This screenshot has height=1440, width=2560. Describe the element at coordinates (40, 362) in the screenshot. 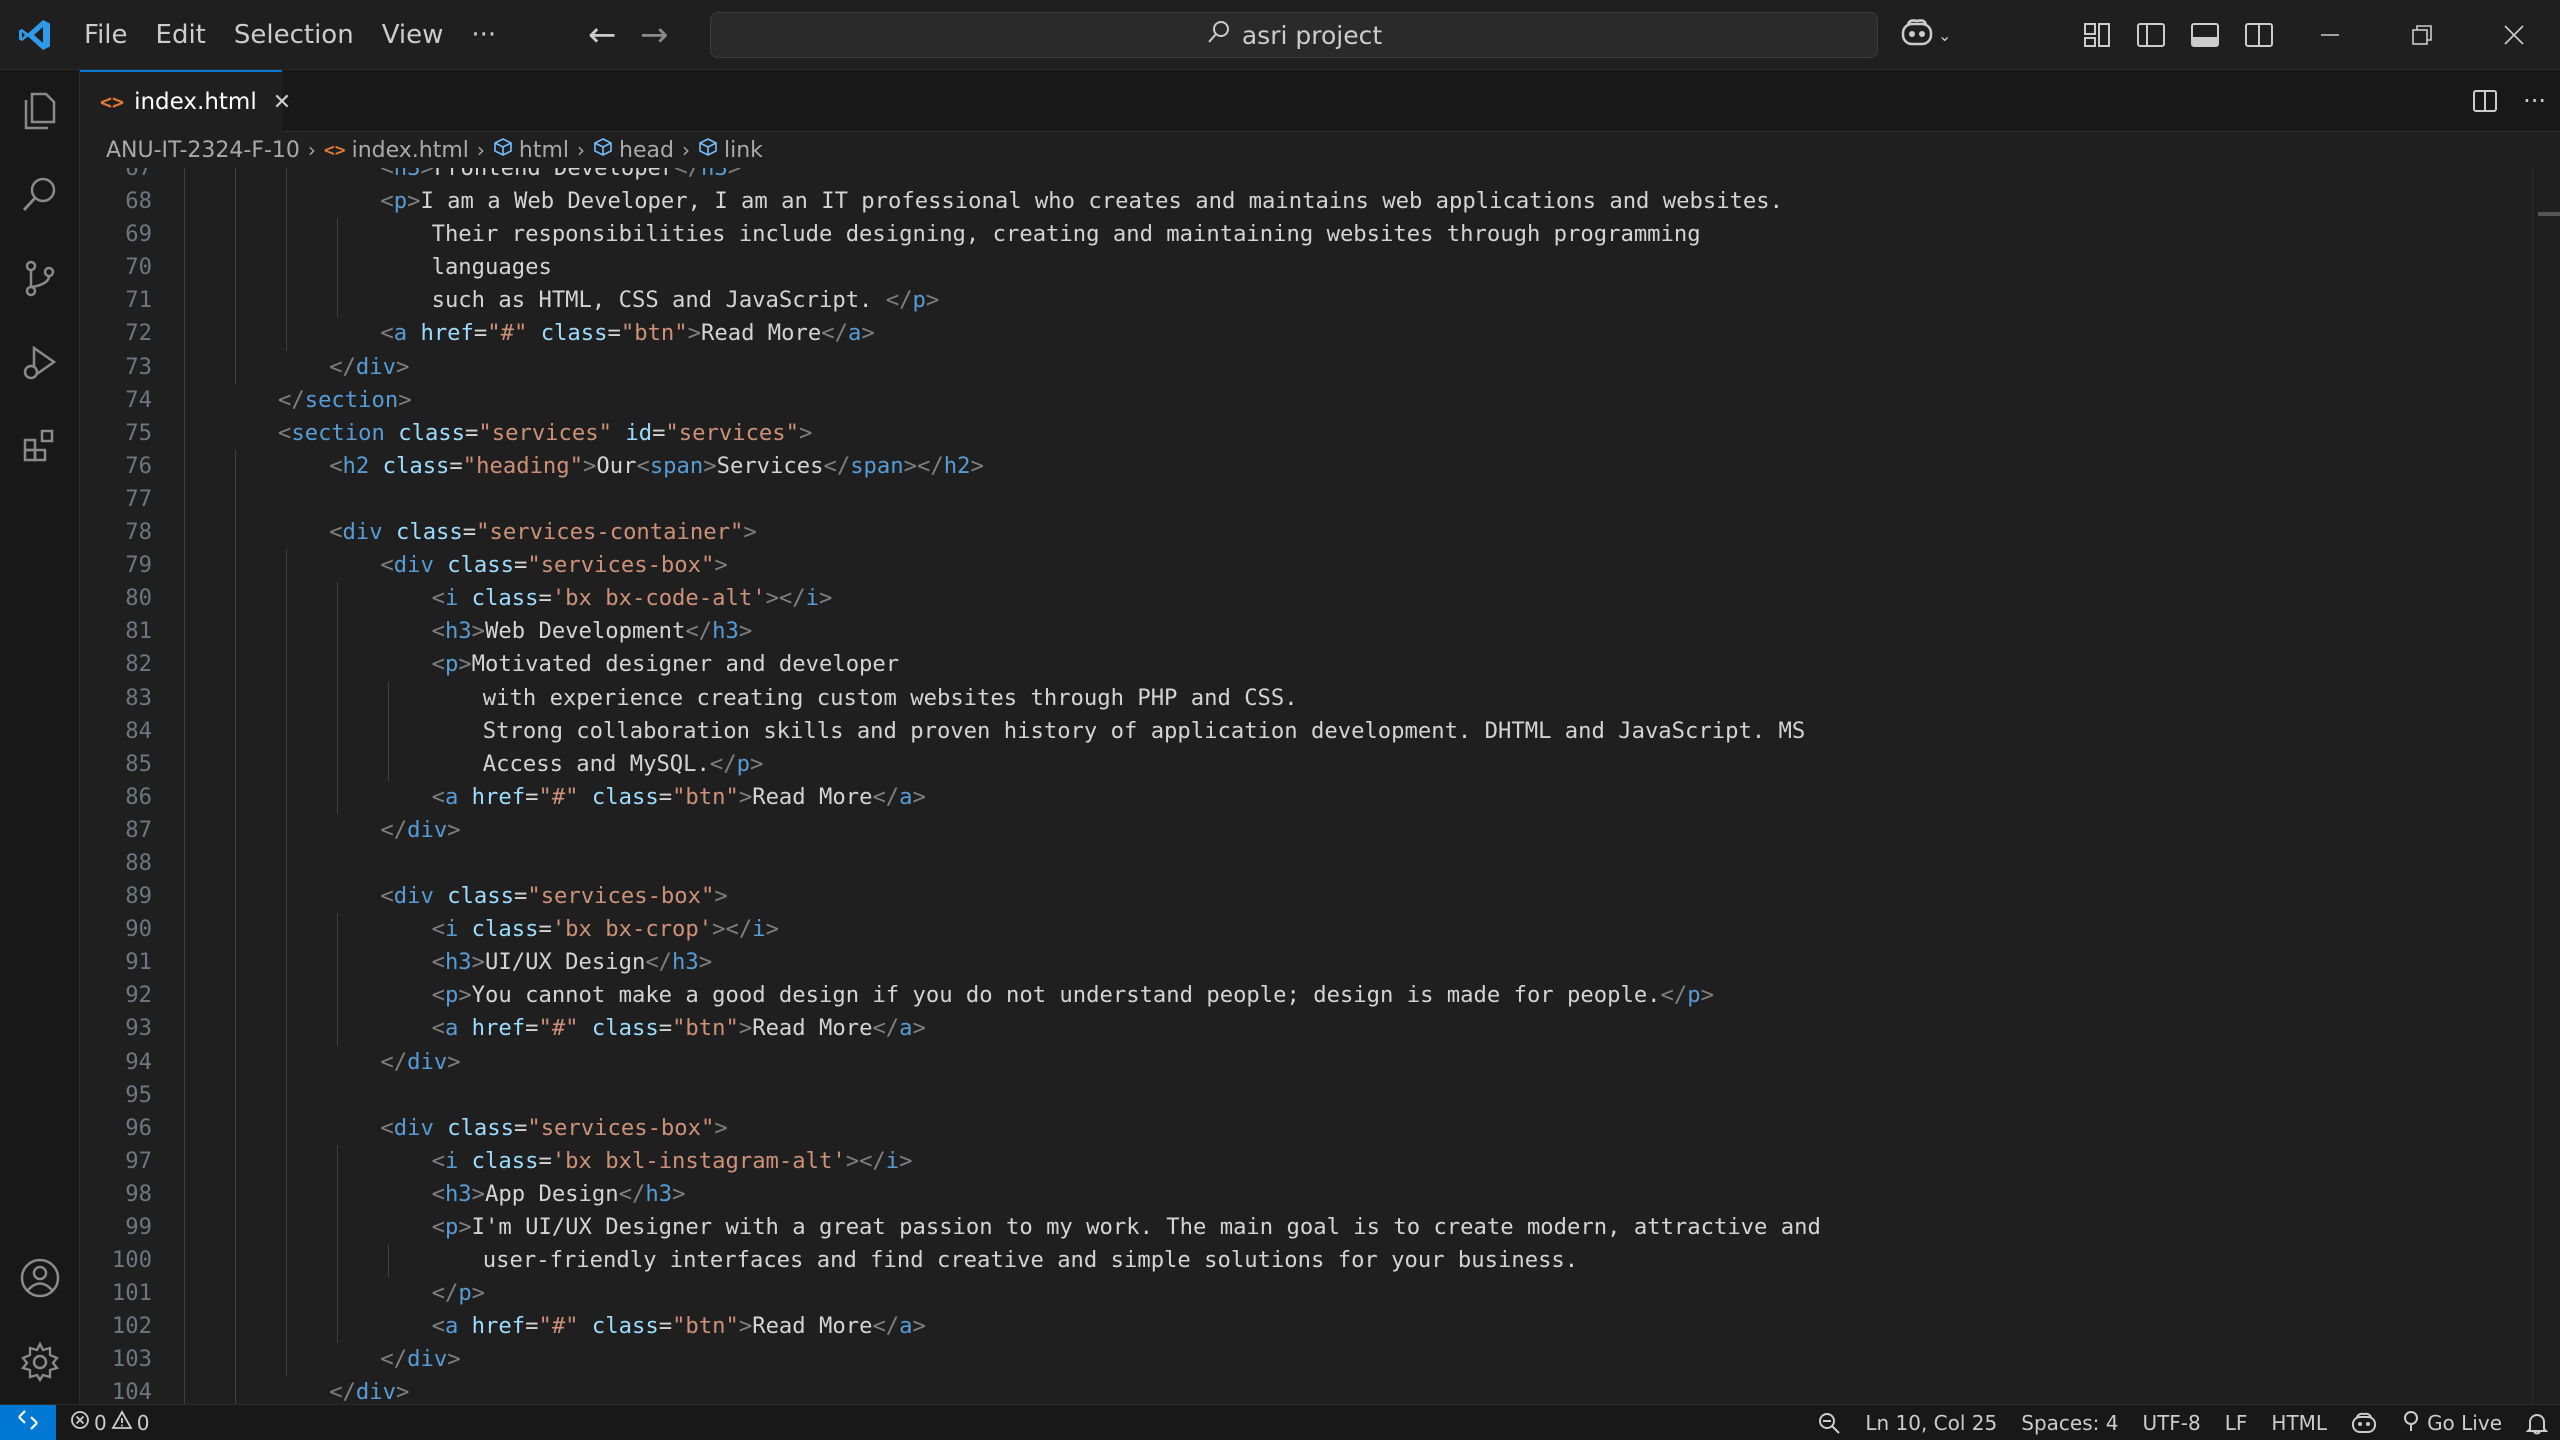

I see `run-debug-icon` at that location.